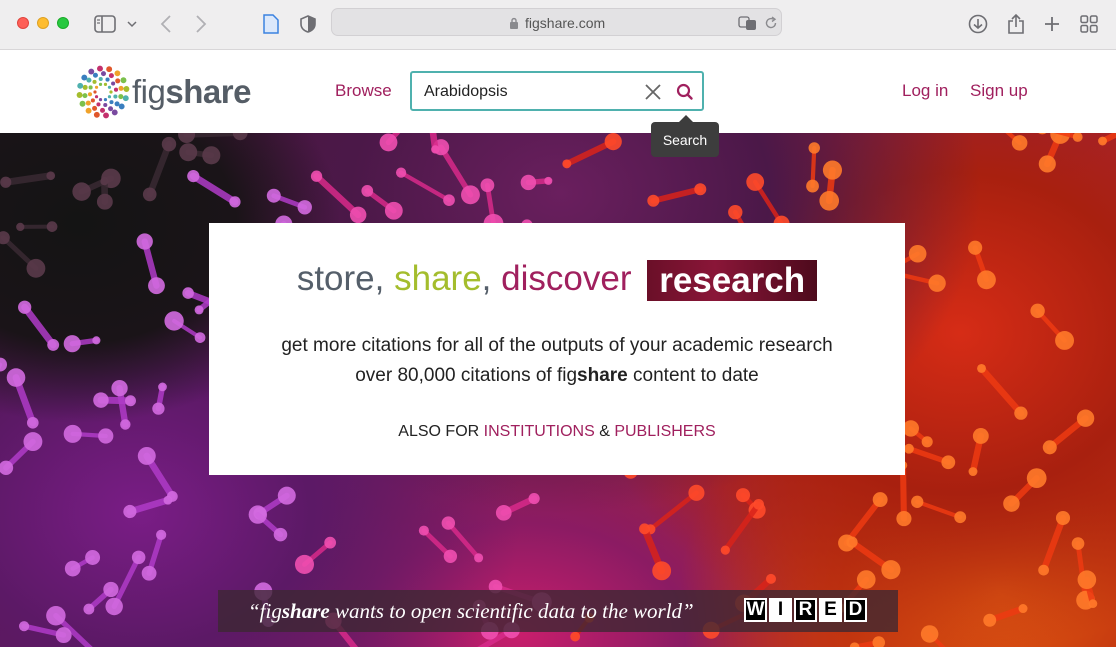 The image size is (1116, 647). Describe the element at coordinates (103, 92) in the screenshot. I see `figshare-logo-mark-icon` at that location.